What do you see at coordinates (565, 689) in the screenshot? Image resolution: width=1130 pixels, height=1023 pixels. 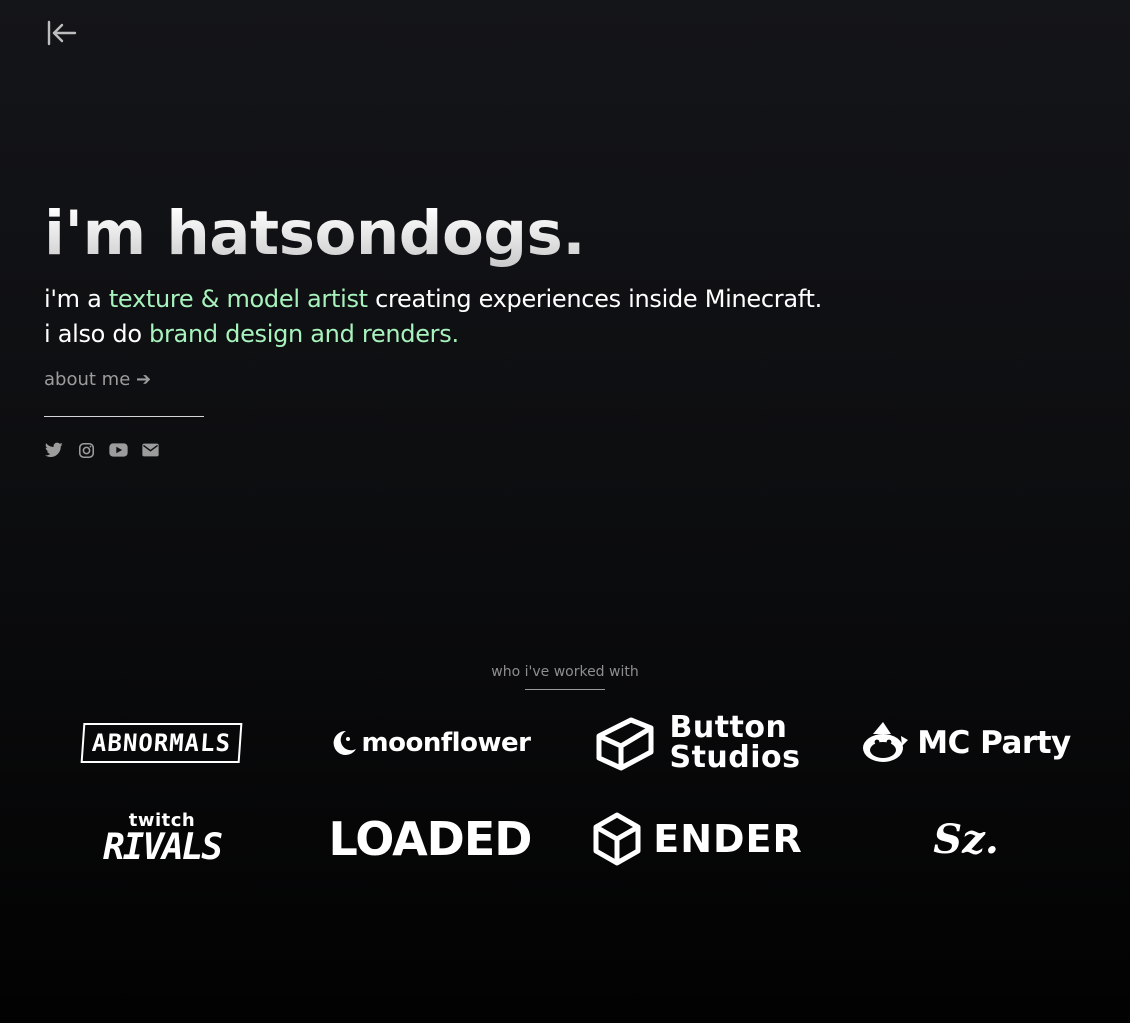 I see `worked-with-underline` at bounding box center [565, 689].